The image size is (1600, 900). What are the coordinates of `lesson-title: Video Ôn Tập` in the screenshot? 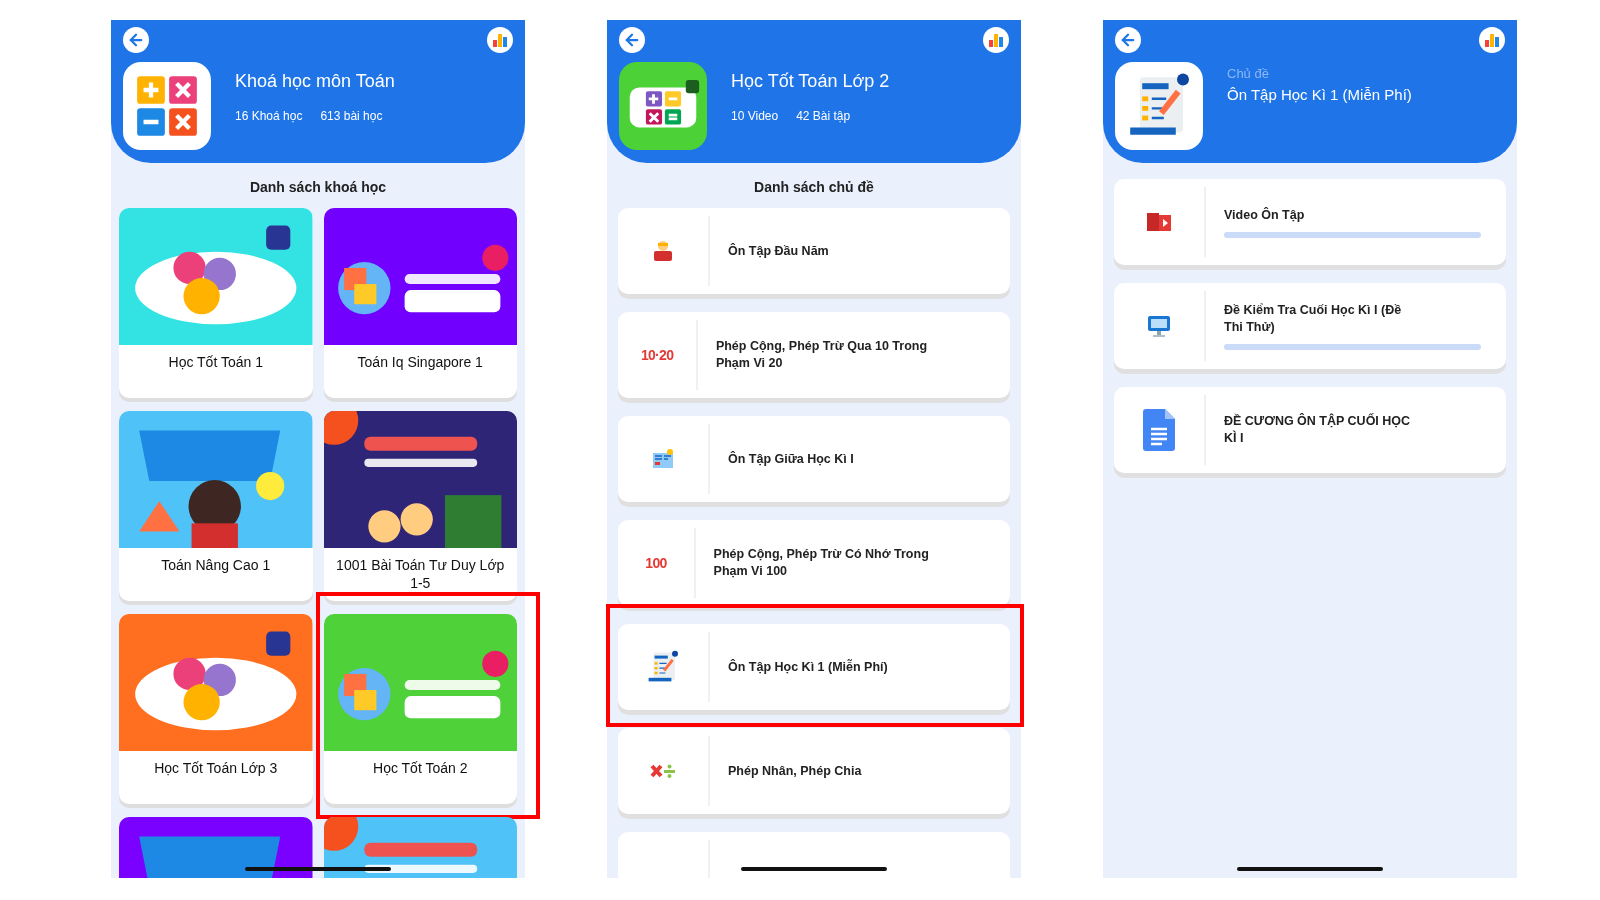 It's located at (1265, 215).